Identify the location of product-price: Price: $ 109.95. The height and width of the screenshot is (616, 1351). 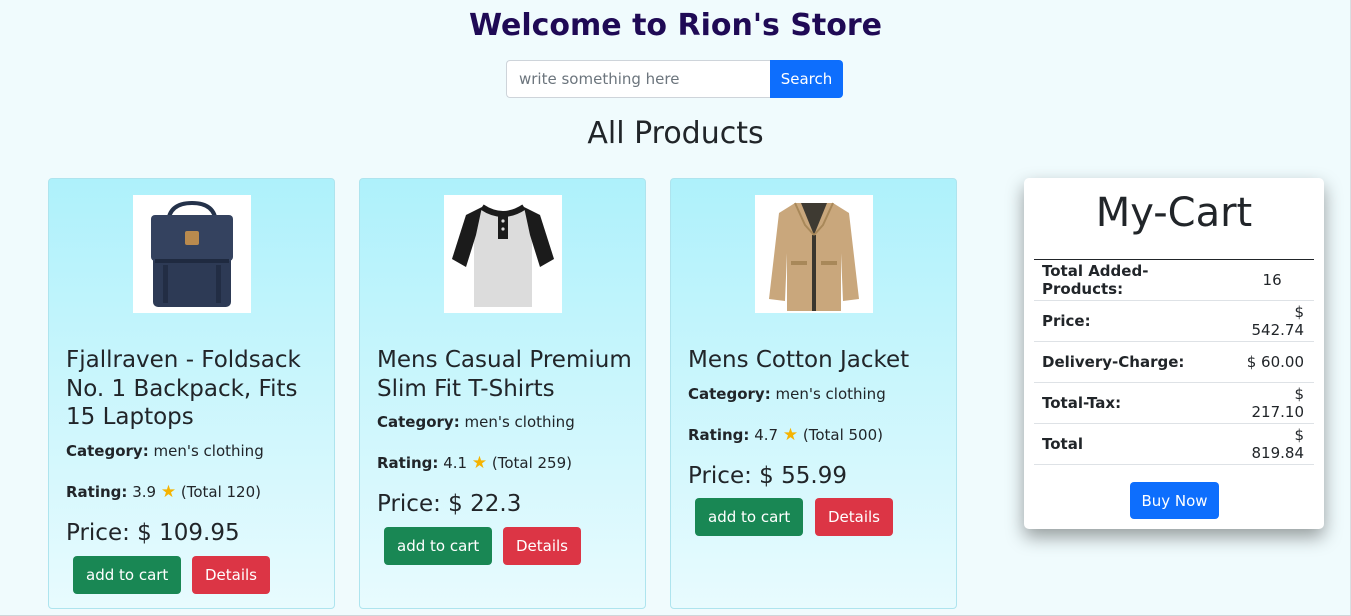
(153, 533).